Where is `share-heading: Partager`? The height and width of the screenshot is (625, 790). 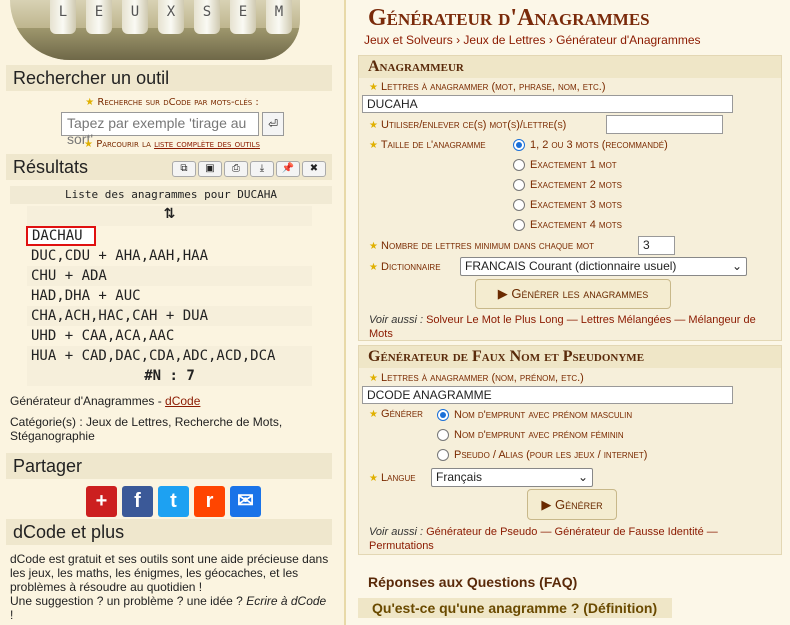 share-heading: Partager is located at coordinates (169, 466).